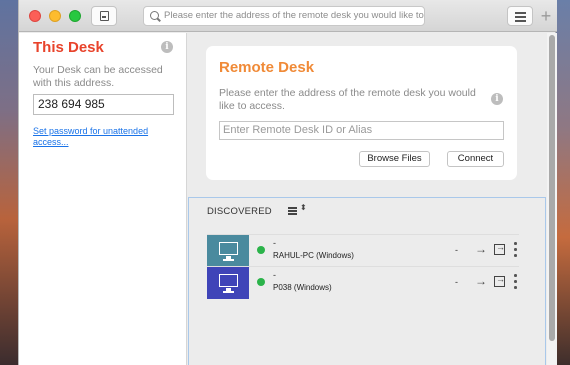  I want to click on new-tab-button: +, so click(546, 17).